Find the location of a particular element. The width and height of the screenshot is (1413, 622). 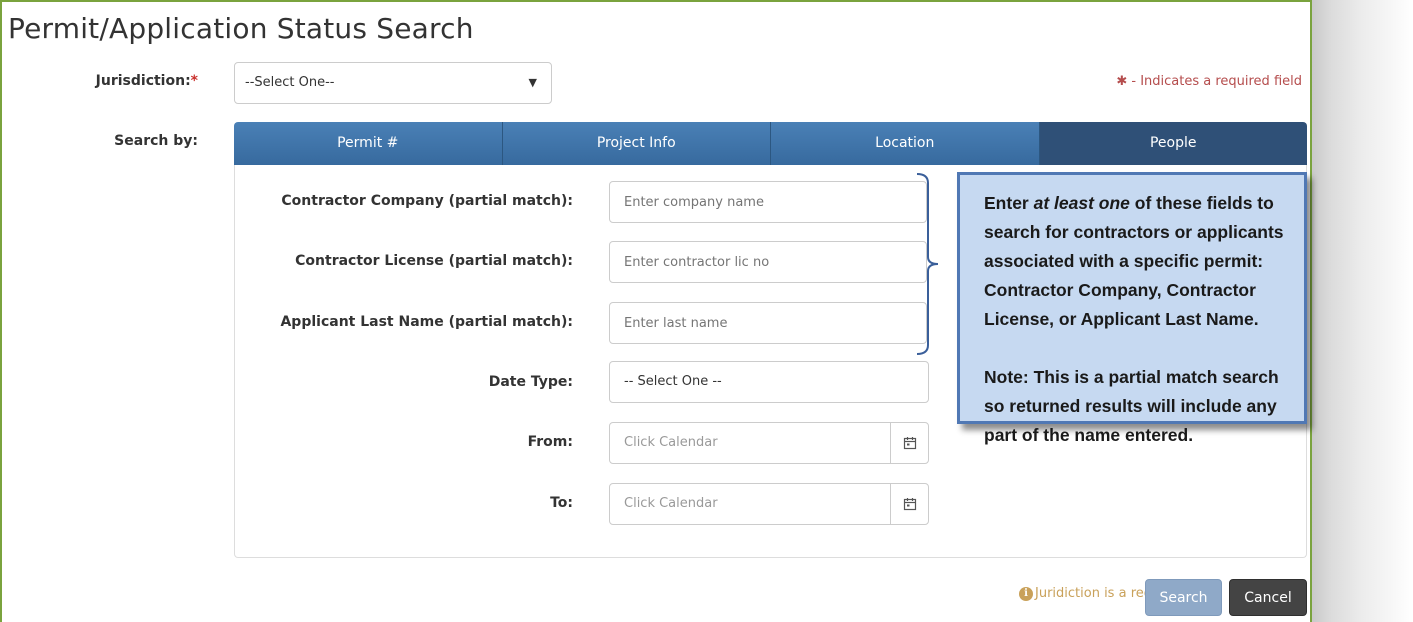

tab-location: Location is located at coordinates (905, 143).